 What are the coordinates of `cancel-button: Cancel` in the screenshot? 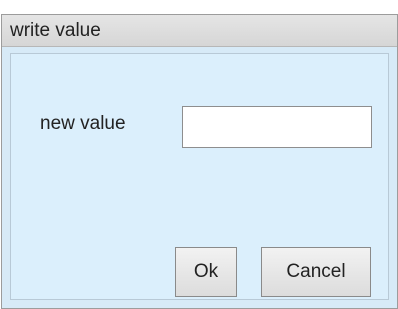 It's located at (316, 272).